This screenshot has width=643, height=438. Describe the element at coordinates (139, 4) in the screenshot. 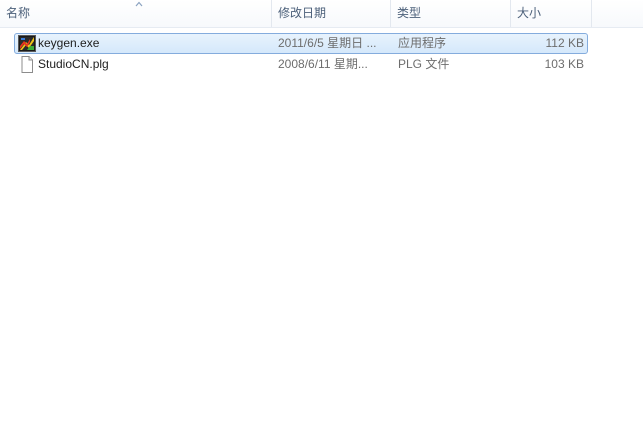

I see `sort-ascending-icon` at that location.